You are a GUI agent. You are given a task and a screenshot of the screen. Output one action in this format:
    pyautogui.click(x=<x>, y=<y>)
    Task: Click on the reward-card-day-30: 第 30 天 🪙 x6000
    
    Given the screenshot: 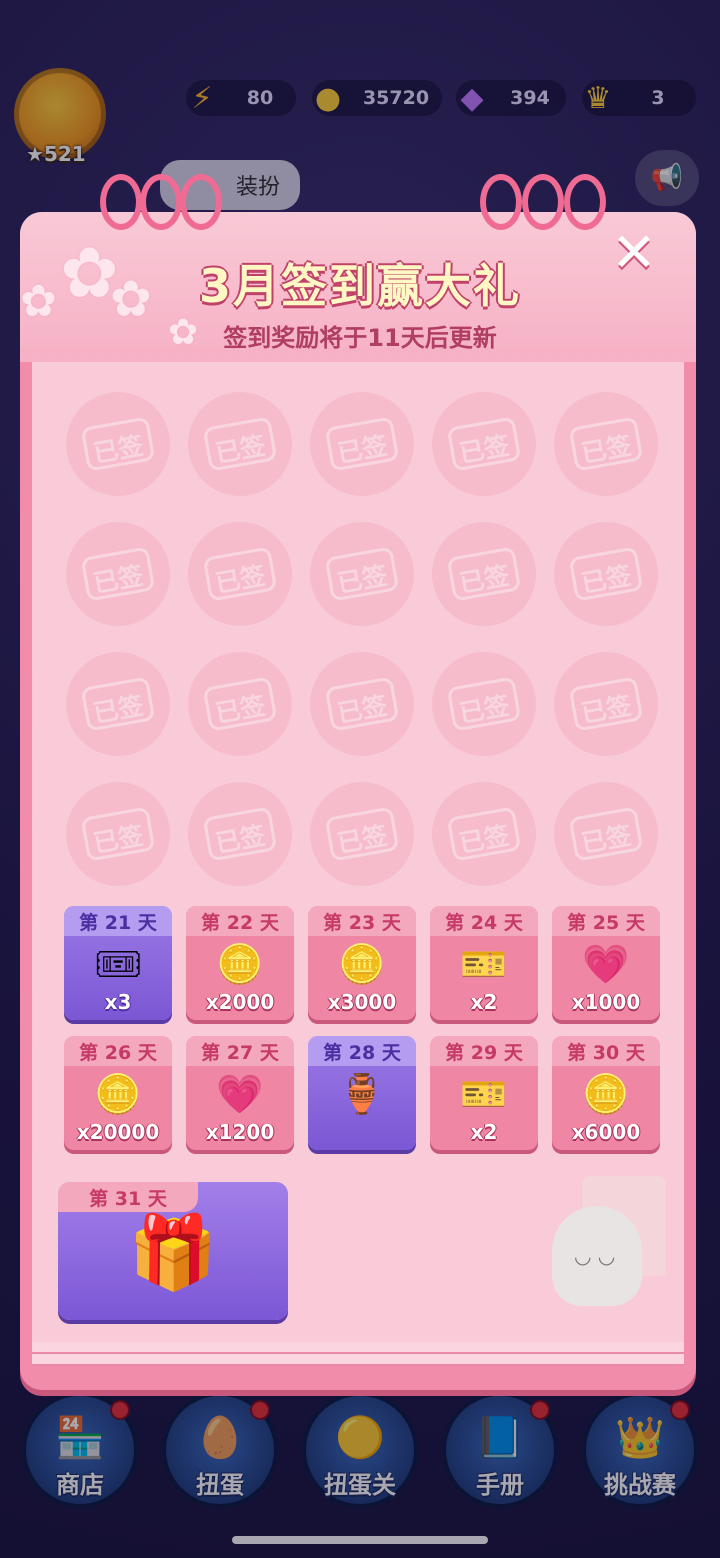 What is the action you would take?
    pyautogui.click(x=606, y=1093)
    